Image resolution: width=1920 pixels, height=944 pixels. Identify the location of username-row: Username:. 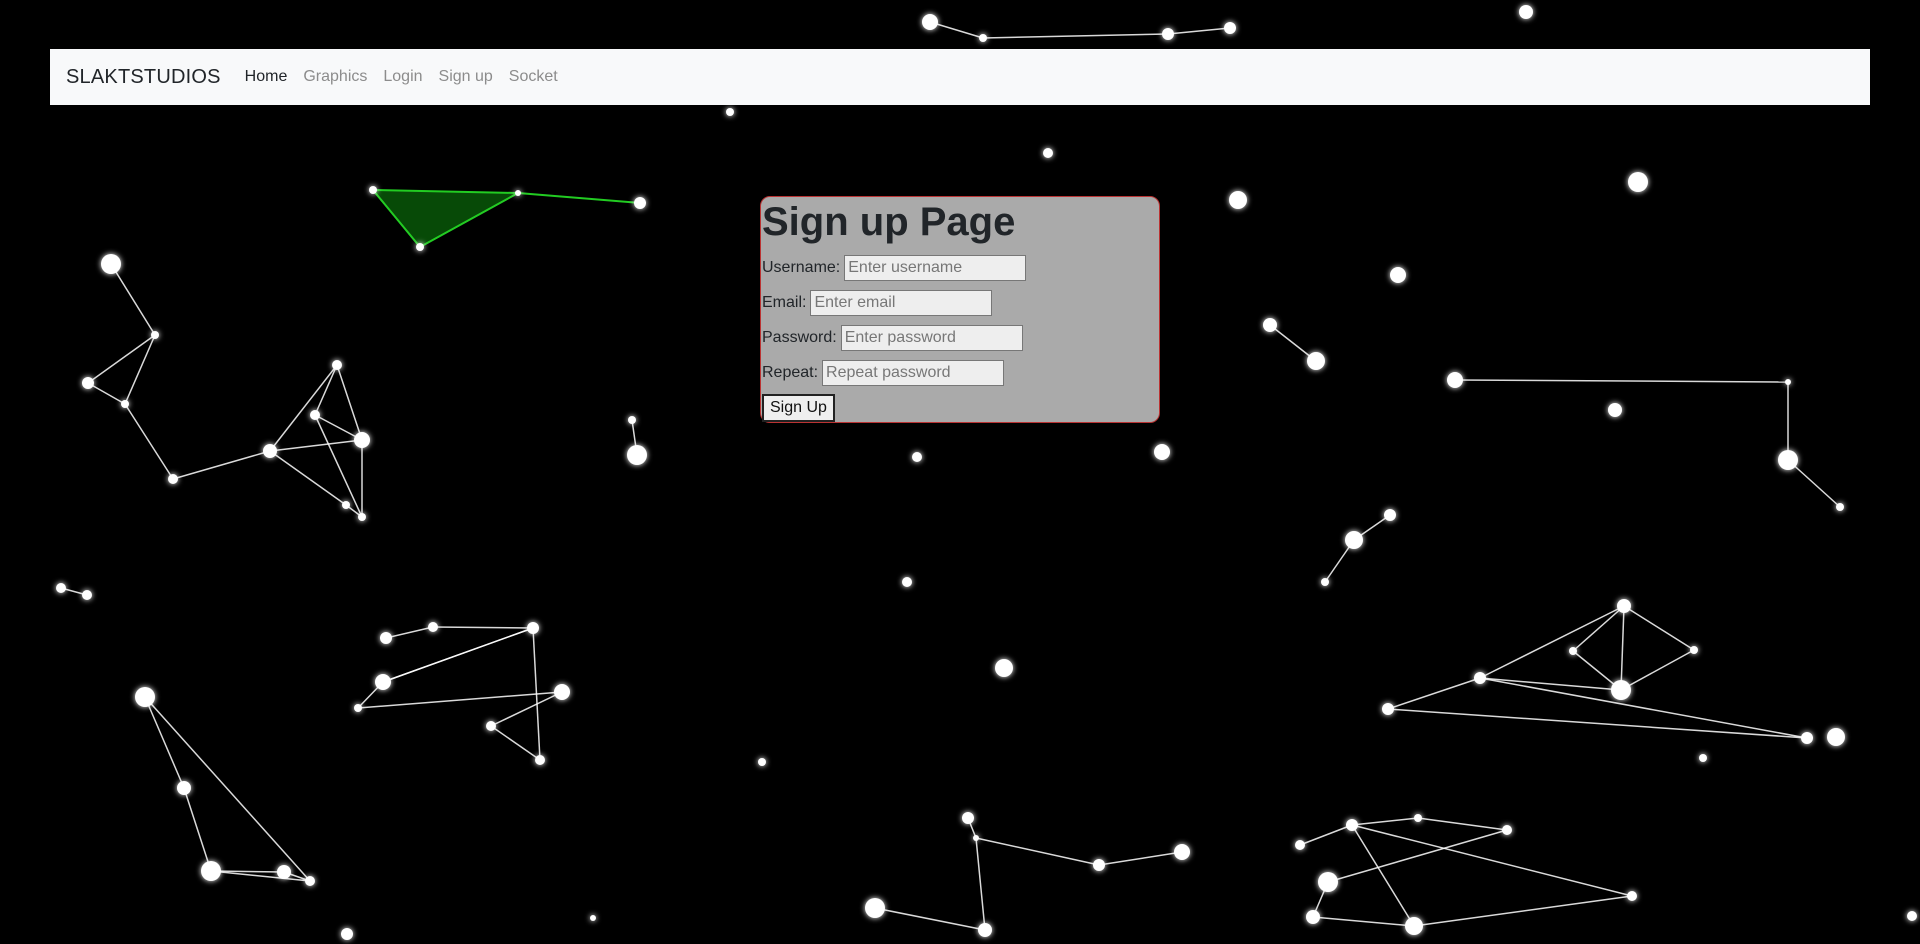
(894, 268).